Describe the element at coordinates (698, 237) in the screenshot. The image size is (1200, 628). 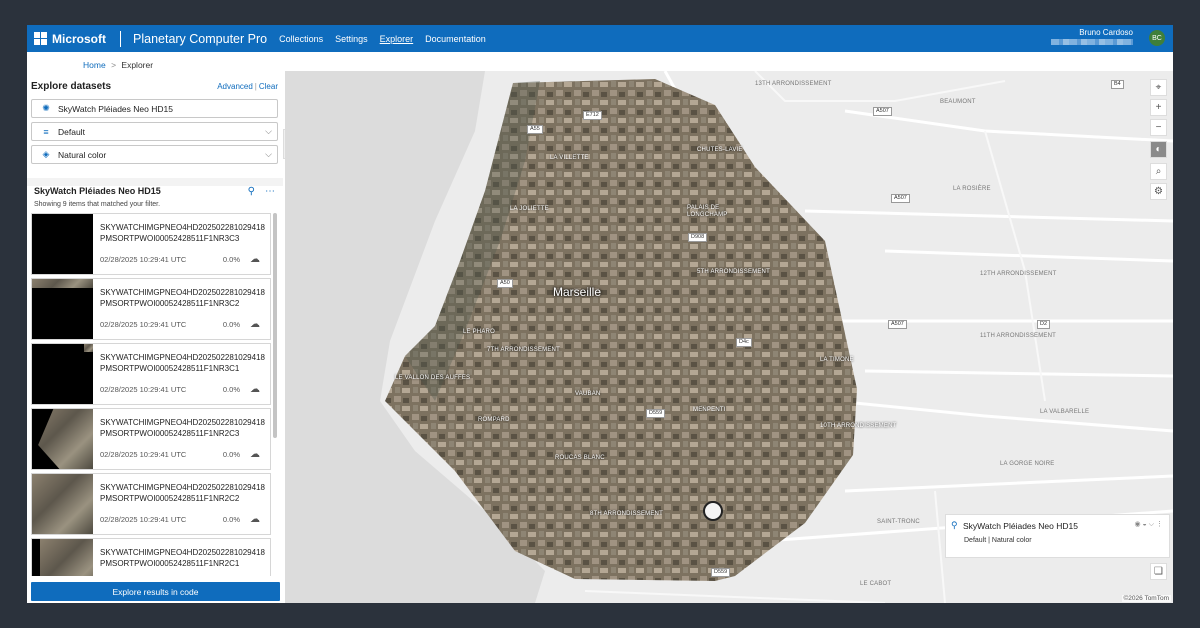
I see `road-shield: D908` at that location.